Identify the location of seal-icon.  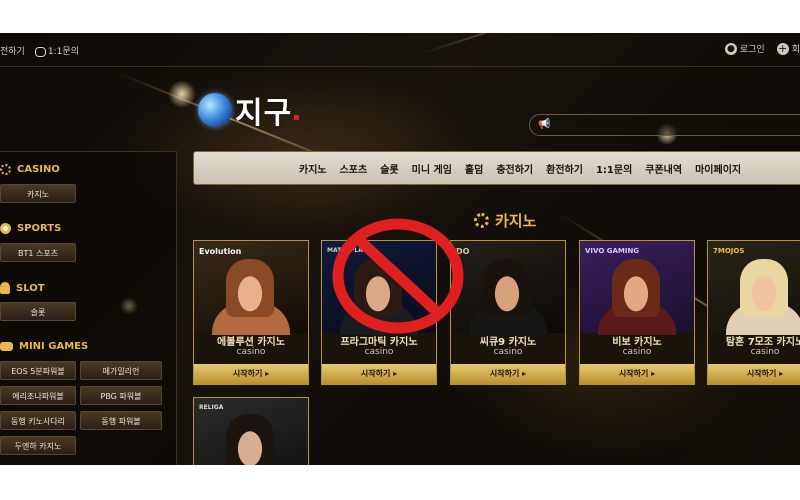
(297, 117).